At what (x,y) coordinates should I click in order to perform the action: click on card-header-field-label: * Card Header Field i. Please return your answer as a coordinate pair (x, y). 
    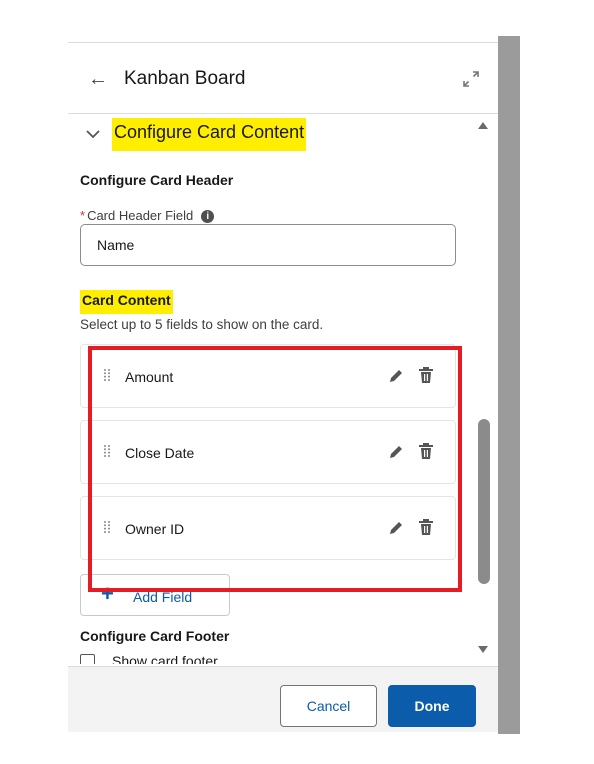
    Looking at the image, I should click on (147, 216).